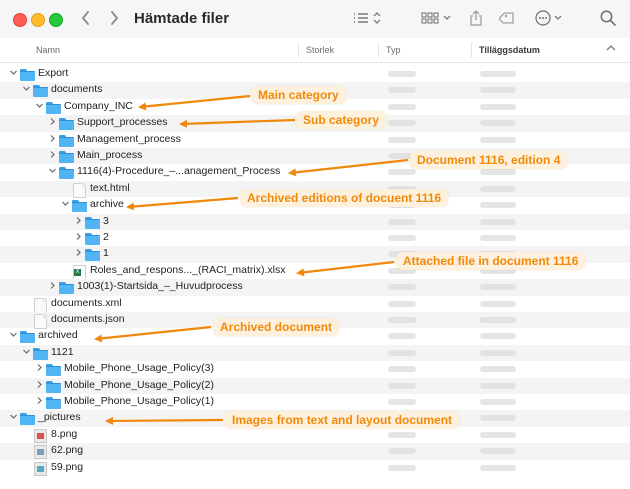 This screenshot has height=489, width=630. Describe the element at coordinates (276, 327) in the screenshot. I see `annotation-label: Archived document` at that location.